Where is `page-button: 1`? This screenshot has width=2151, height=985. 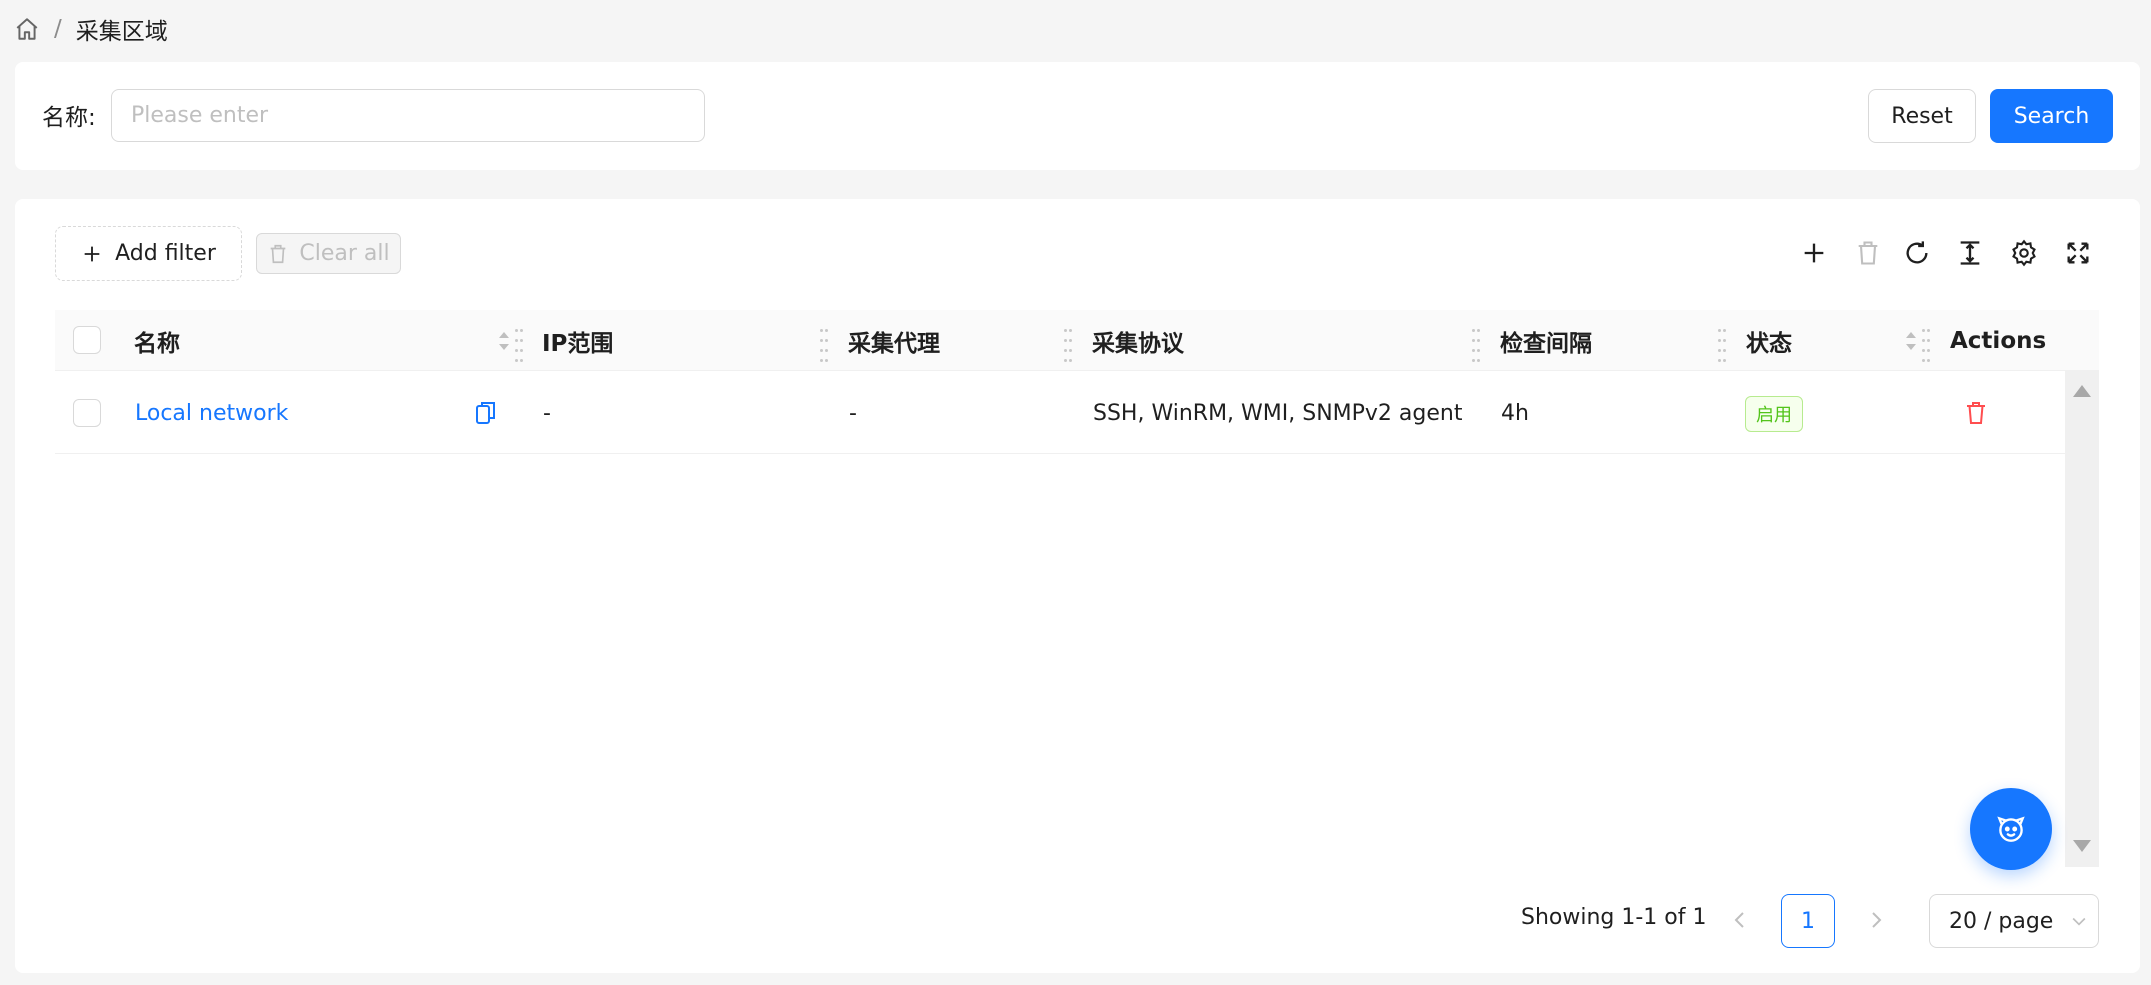
page-button: 1 is located at coordinates (1808, 921).